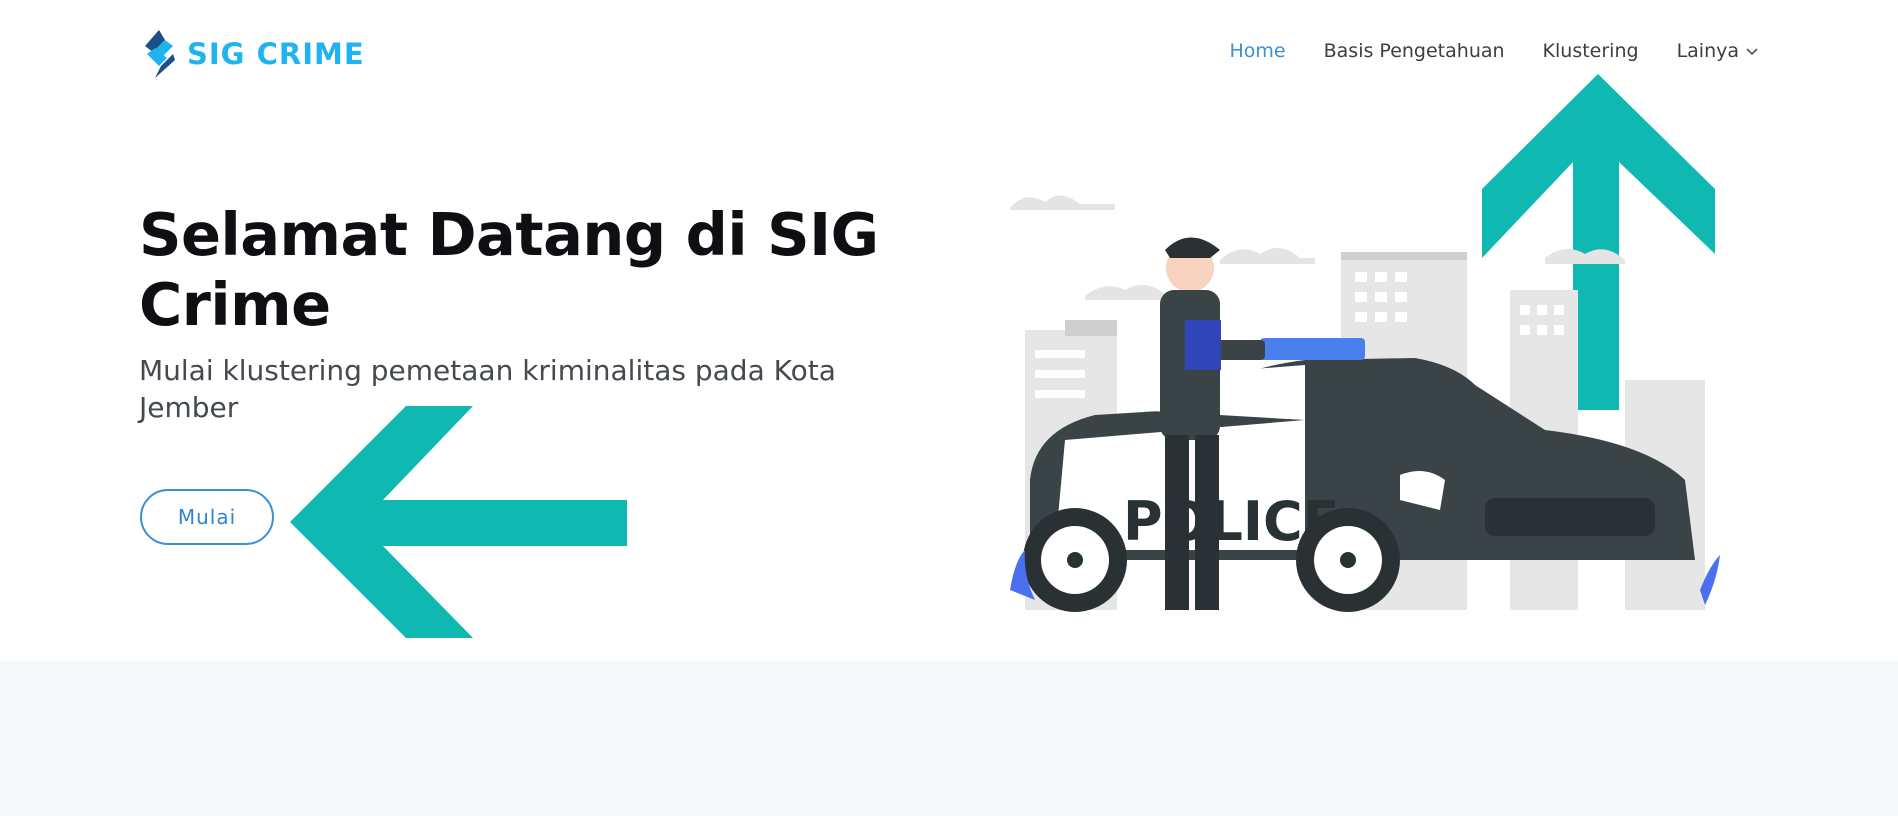 Image resolution: width=1898 pixels, height=816 pixels. I want to click on nav-basis-pengetahuan: Basis Pengetahuan, so click(1414, 51).